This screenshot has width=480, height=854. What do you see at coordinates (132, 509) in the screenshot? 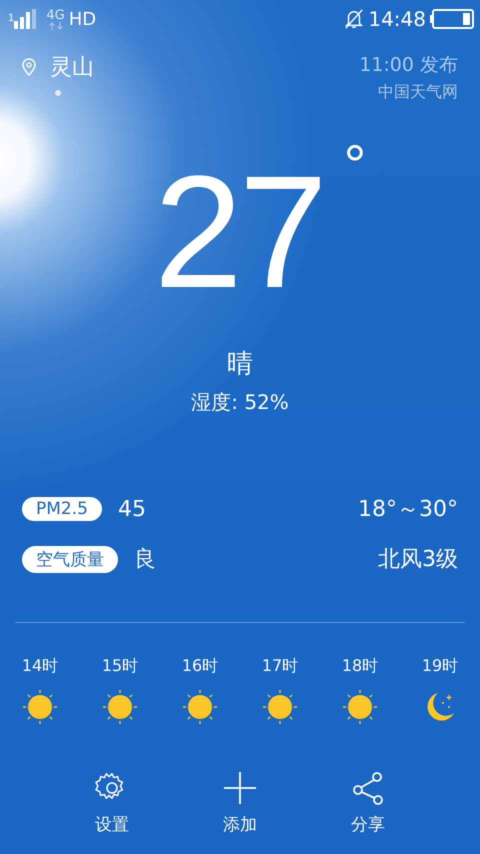
I see `air-value: 45` at bounding box center [132, 509].